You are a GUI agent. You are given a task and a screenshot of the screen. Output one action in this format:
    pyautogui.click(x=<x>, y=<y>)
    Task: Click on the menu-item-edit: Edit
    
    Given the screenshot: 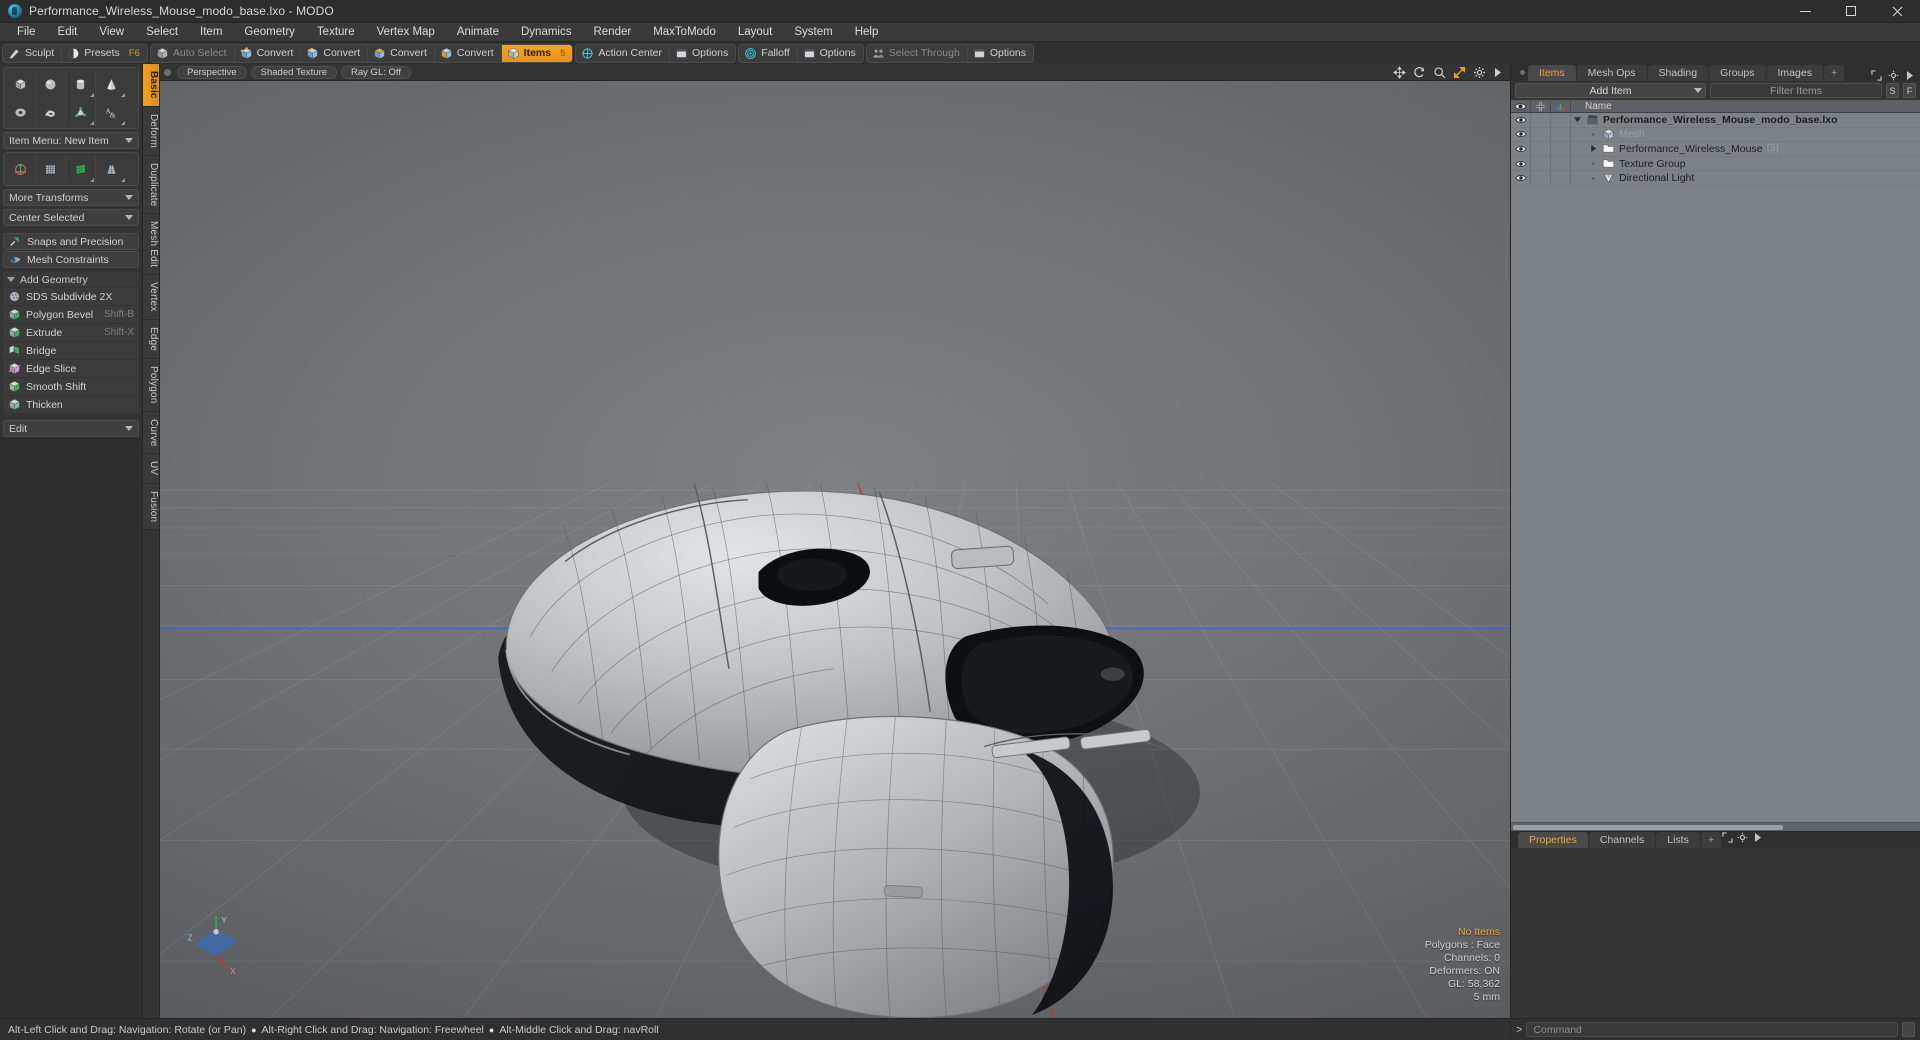 What is the action you would take?
    pyautogui.click(x=68, y=32)
    